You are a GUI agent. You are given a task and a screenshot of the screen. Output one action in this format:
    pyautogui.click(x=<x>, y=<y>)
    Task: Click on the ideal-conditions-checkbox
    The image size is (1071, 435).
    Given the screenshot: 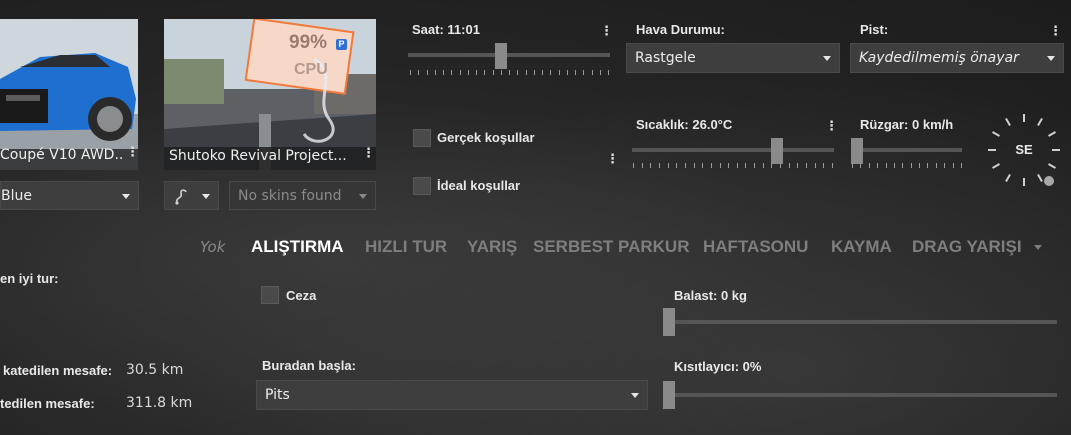 What is the action you would take?
    pyautogui.click(x=422, y=186)
    